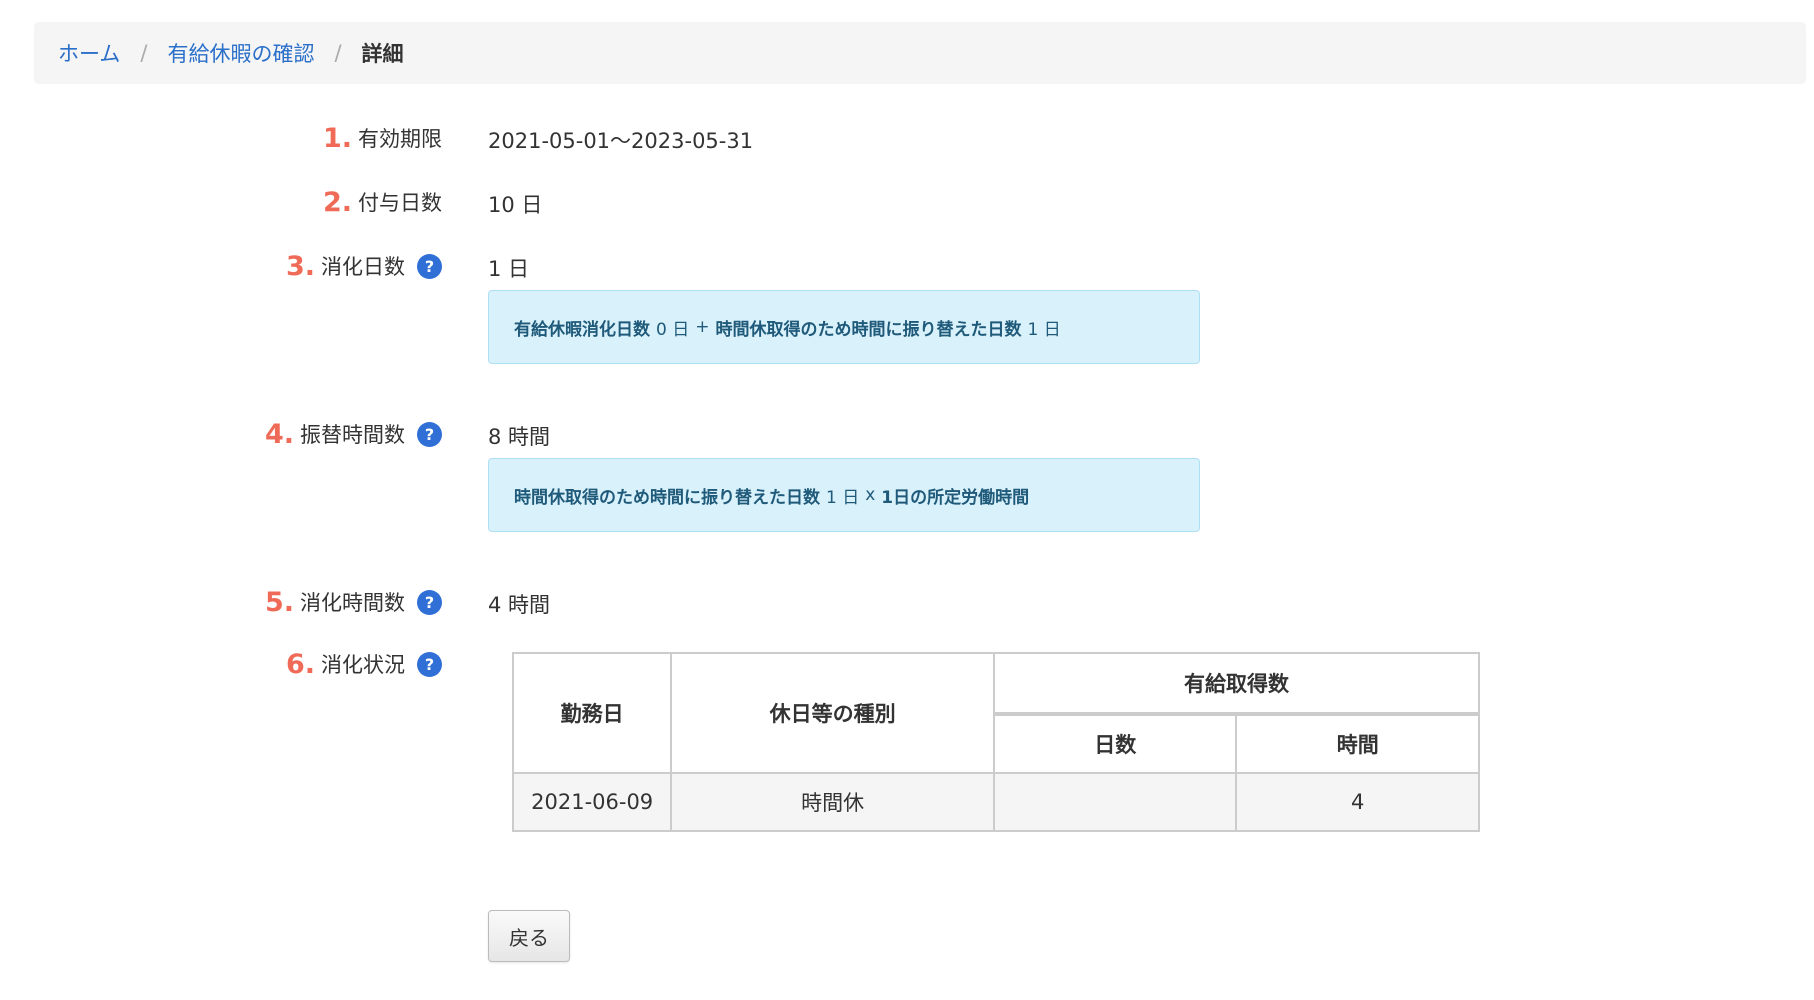  I want to click on breadcrumb: ホーム / 有給休暇の確認 / 詳細, so click(920, 53).